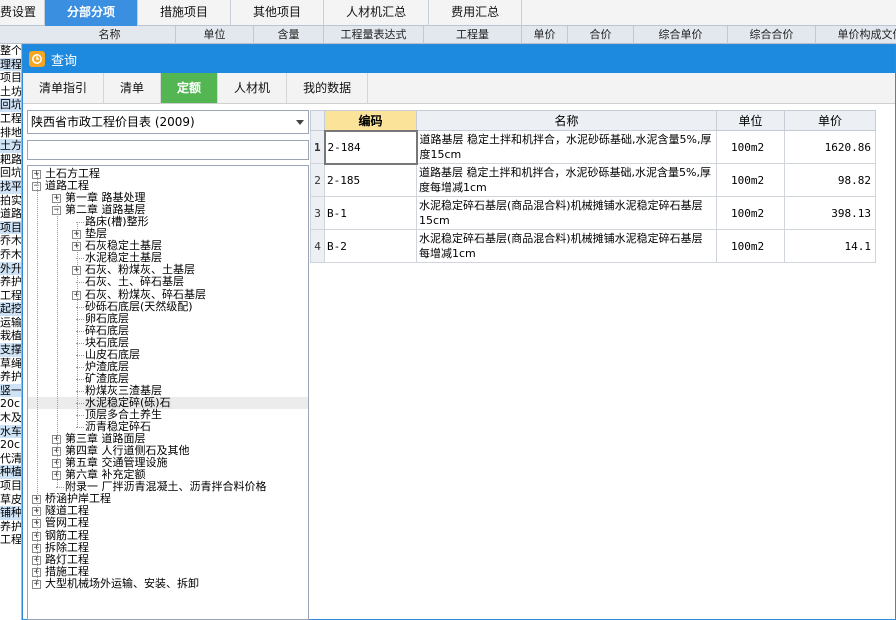 Image resolution: width=896 pixels, height=620 pixels. What do you see at coordinates (190, 88) in the screenshot?
I see `tab-2: 定额` at bounding box center [190, 88].